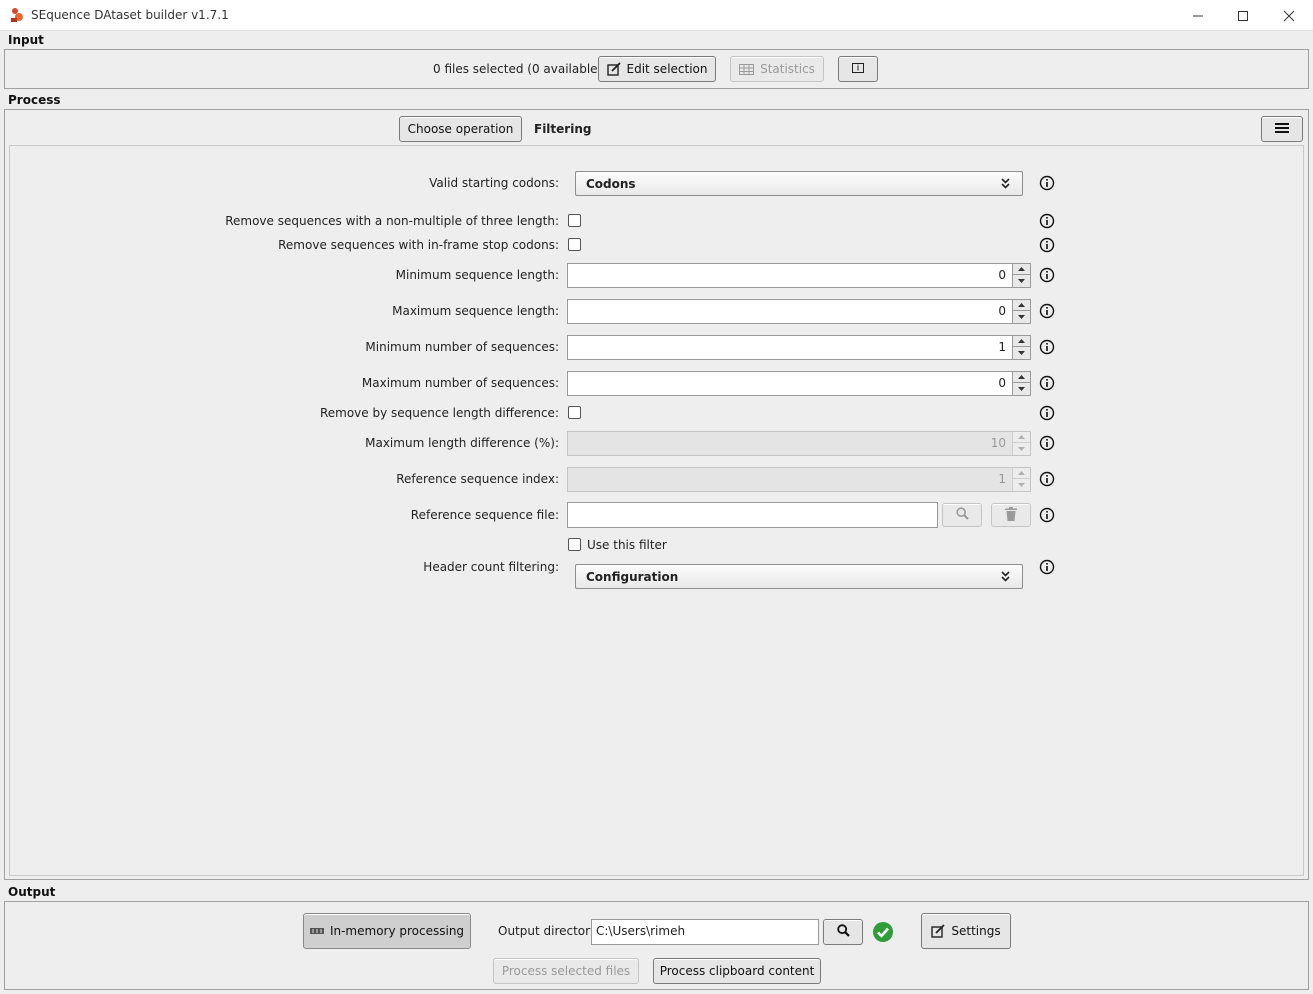 The image size is (1313, 994). What do you see at coordinates (883, 932) in the screenshot?
I see `check-ok-icon` at bounding box center [883, 932].